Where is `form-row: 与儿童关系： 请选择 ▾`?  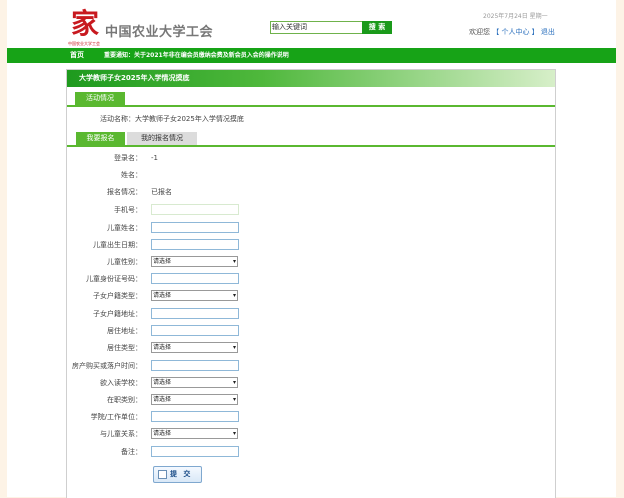
form-row: 与儿童关系： 请选择 ▾ is located at coordinates (167, 434).